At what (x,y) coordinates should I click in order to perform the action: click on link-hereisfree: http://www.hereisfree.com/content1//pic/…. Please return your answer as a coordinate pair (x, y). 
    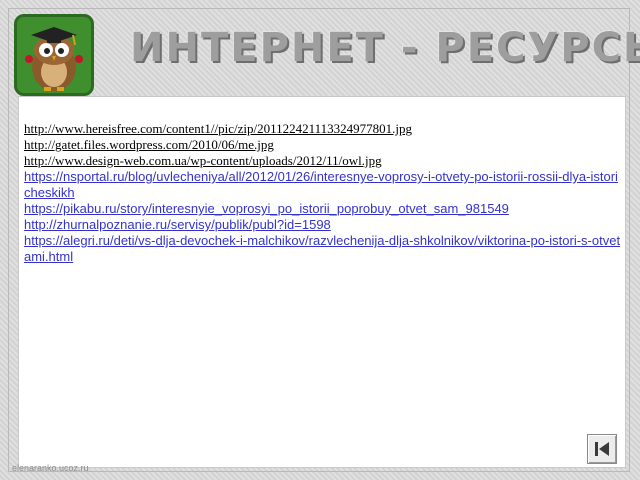
    Looking at the image, I should click on (324, 129).